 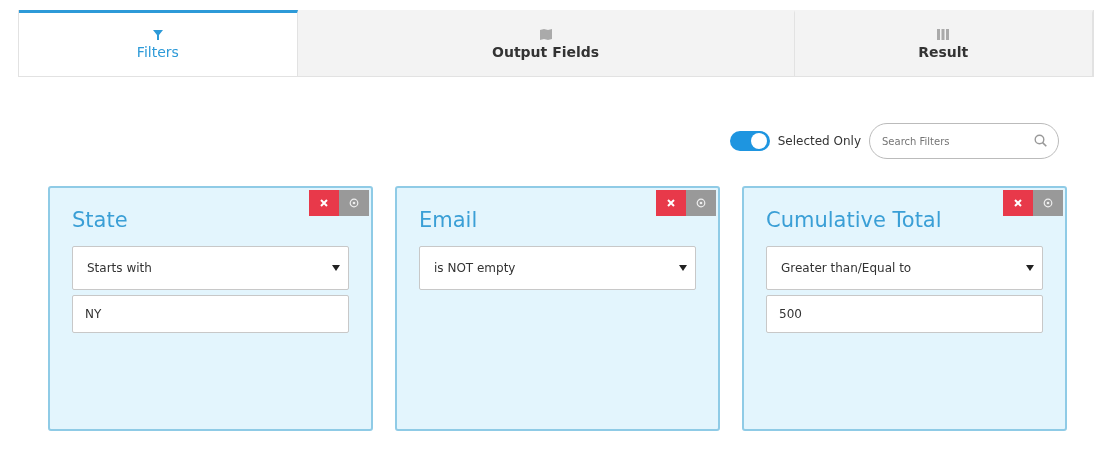 I want to click on filter-icon, so click(x=157, y=34).